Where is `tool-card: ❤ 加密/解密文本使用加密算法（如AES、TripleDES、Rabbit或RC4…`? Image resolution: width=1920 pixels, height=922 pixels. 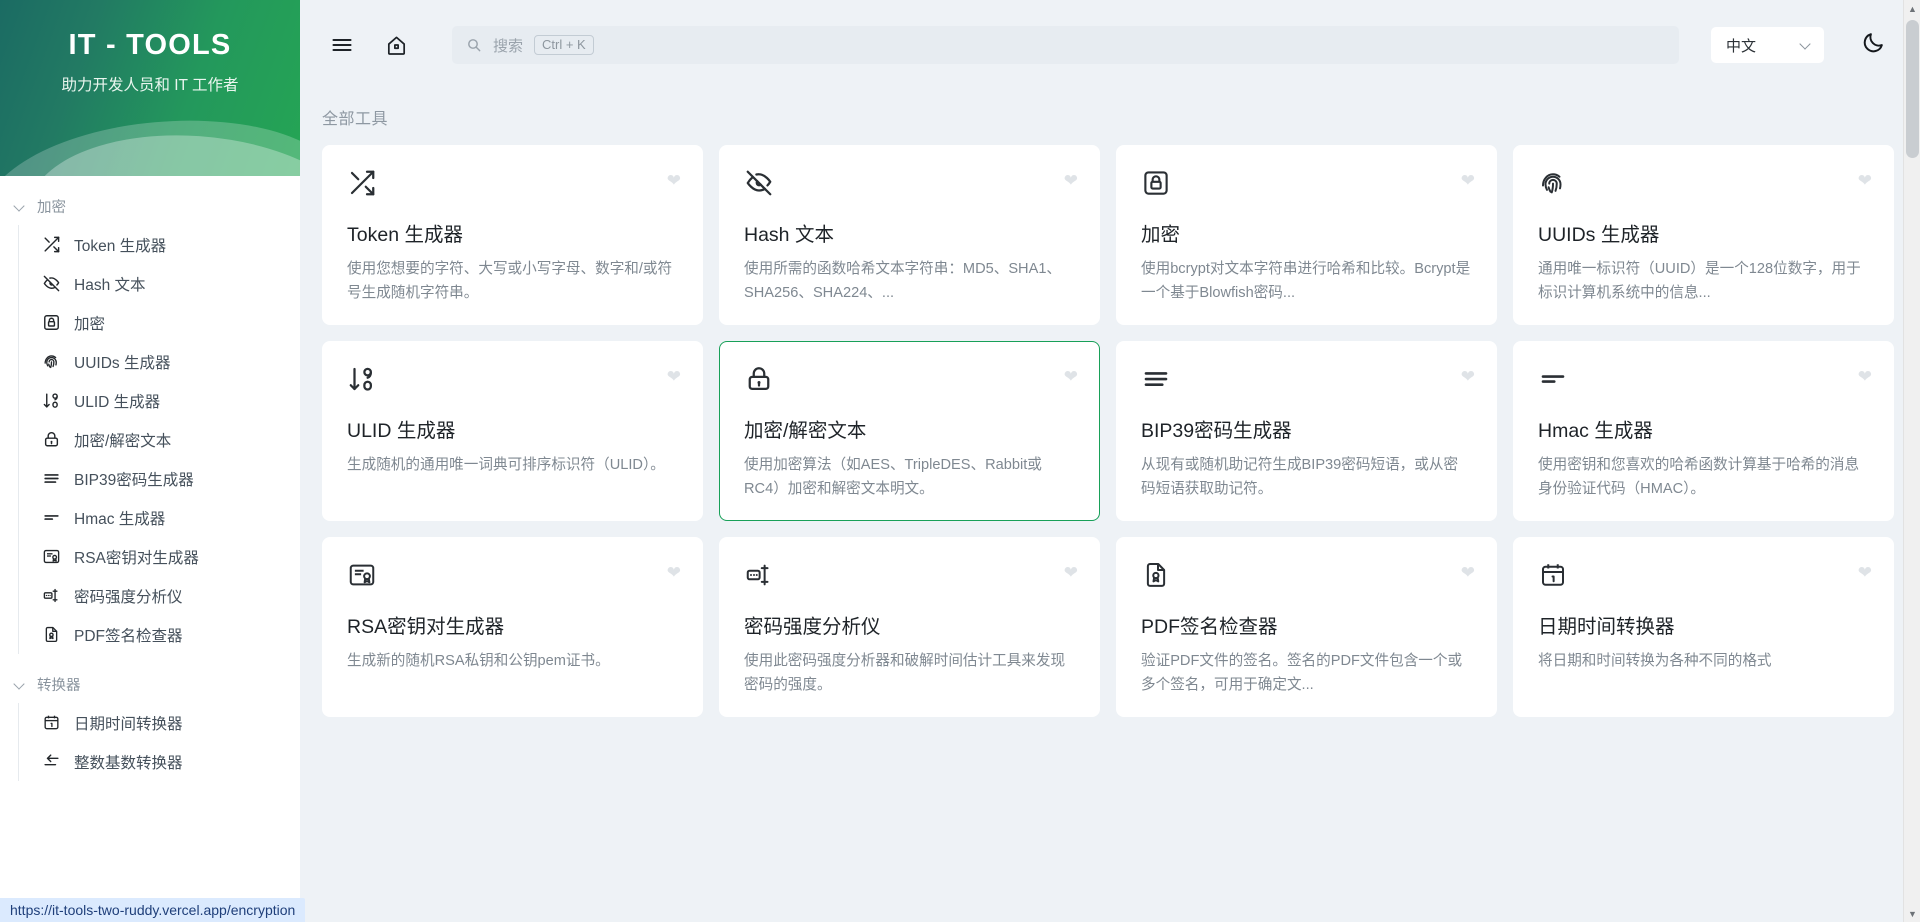
tool-card: ❤ 加密/解密文本使用加密算法（如AES、TripleDES、Rabbit或RC4… is located at coordinates (909, 431).